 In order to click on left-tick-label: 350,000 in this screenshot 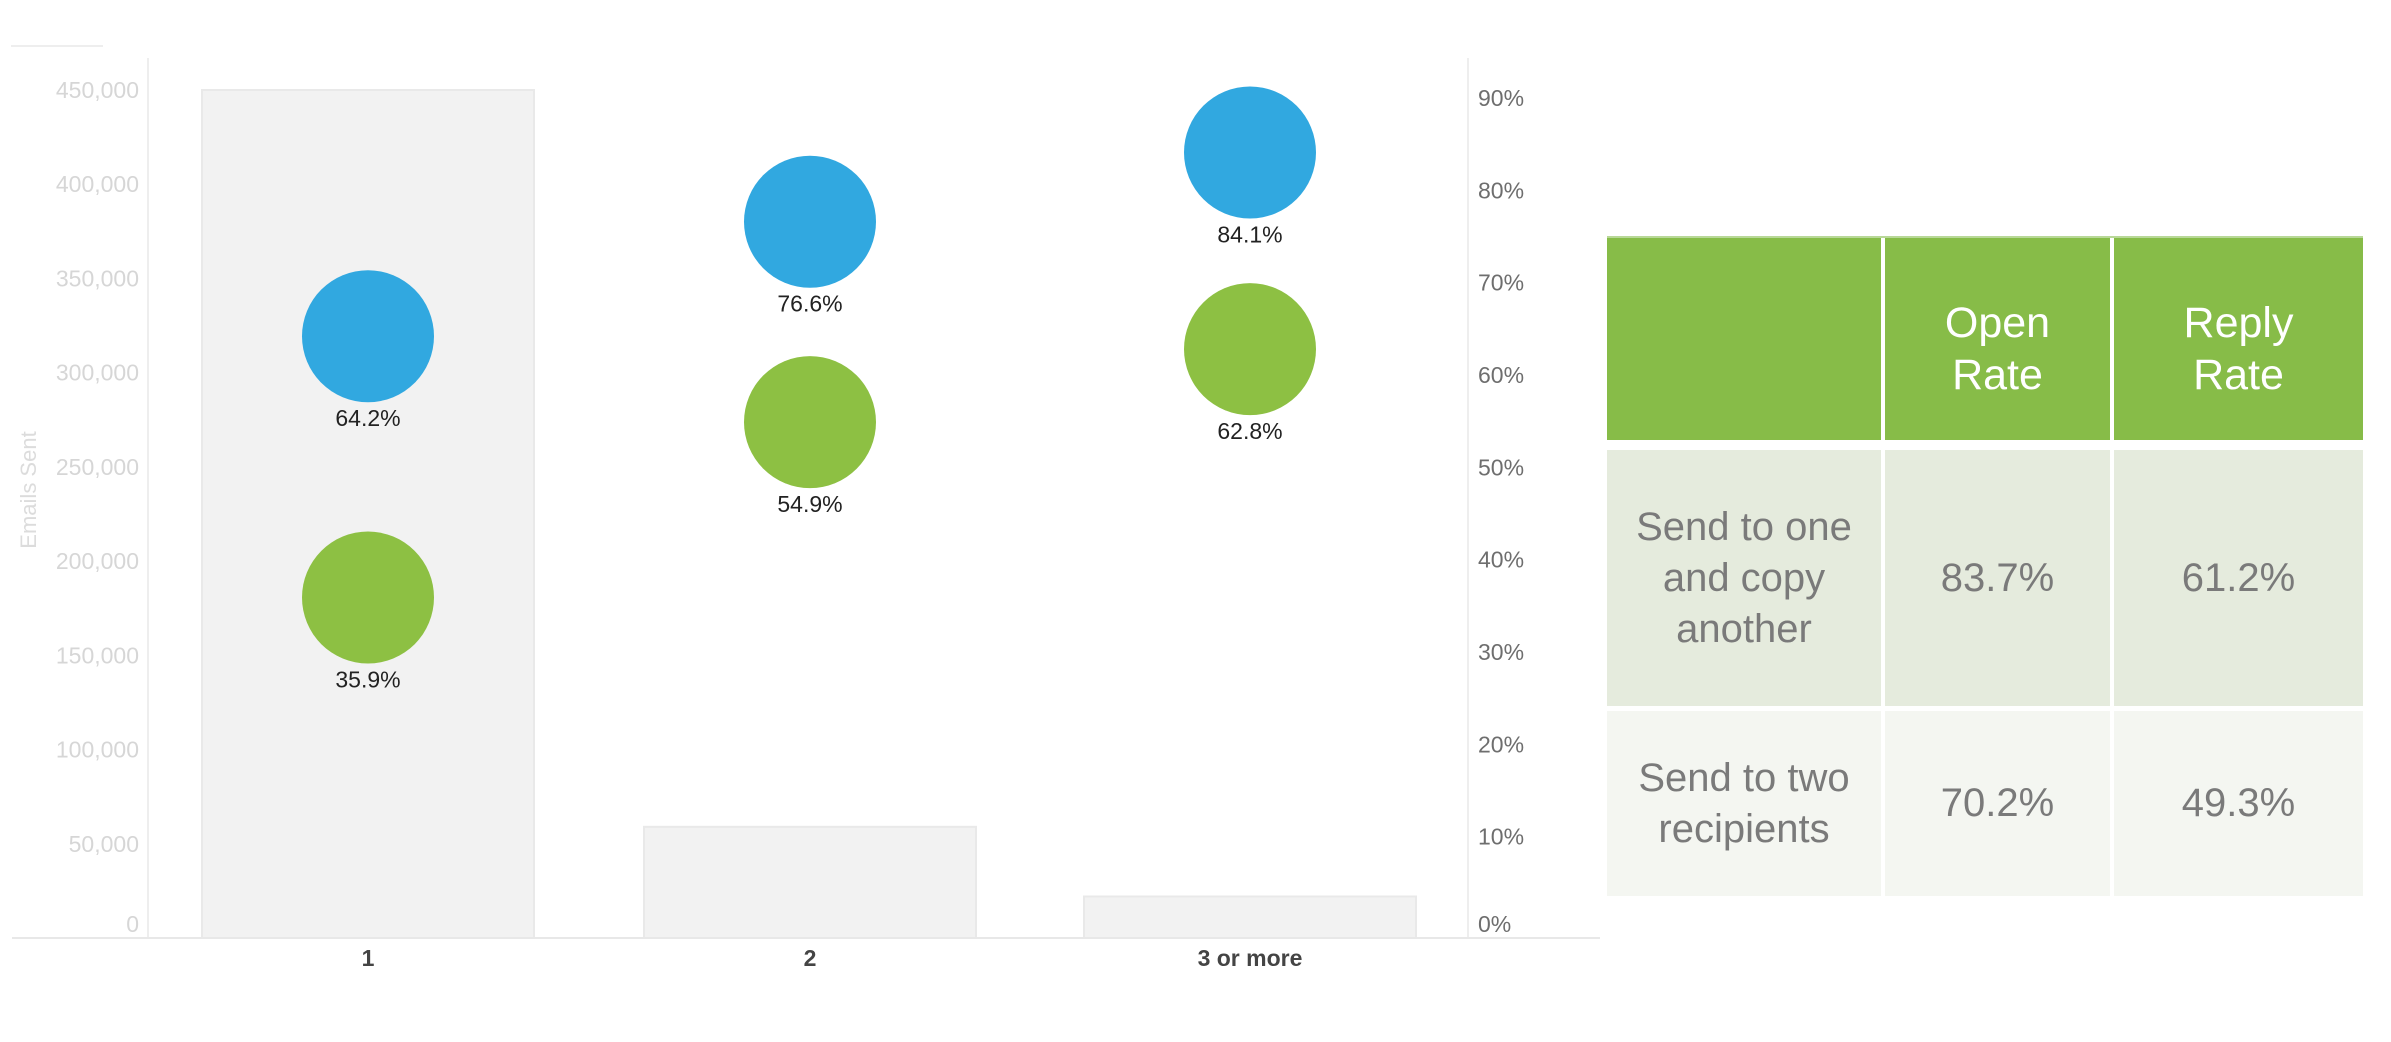, I will do `click(97, 278)`.